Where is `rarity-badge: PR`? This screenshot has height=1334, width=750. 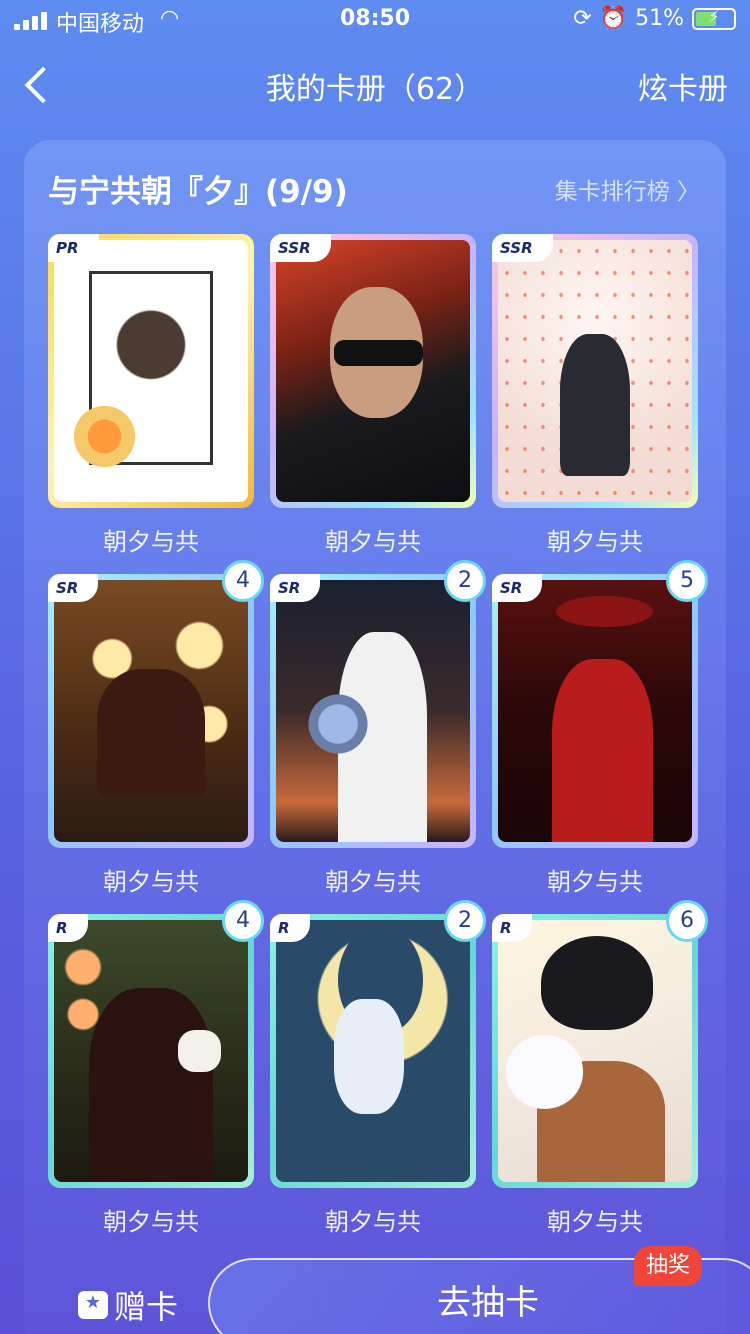
rarity-badge: PR is located at coordinates (73, 248).